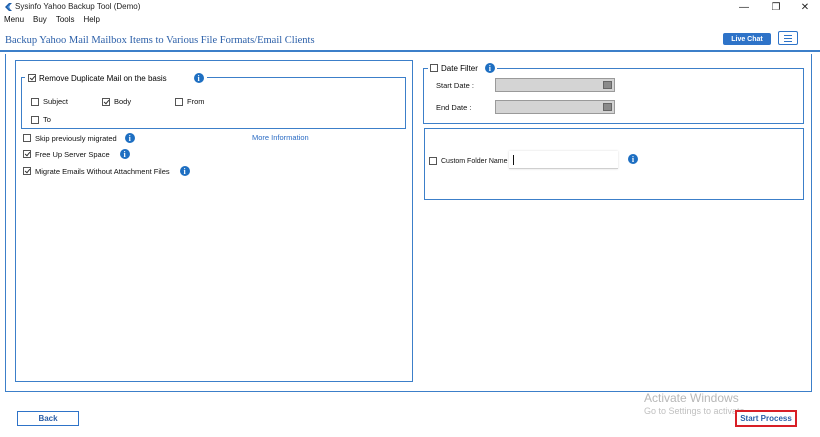  Describe the element at coordinates (433, 161) in the screenshot. I see `custom-folder-checkbox` at that location.